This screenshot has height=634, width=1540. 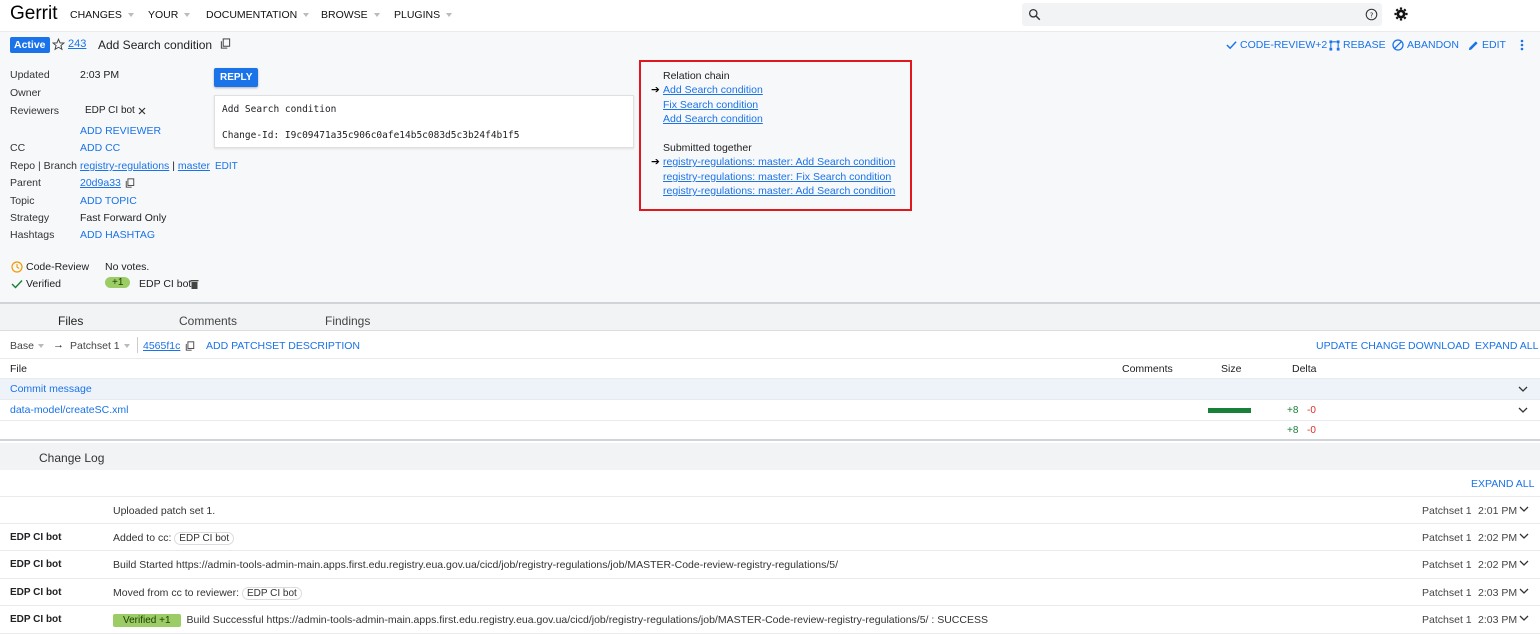 I want to click on button-label: REBASE, so click(x=1364, y=45).